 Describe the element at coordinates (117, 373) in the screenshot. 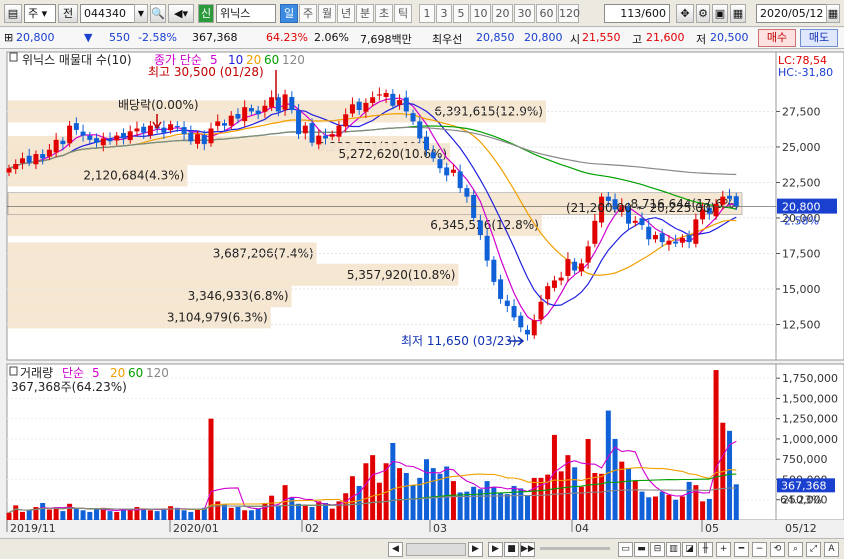

I see `volume-ma-period-20: 20` at that location.